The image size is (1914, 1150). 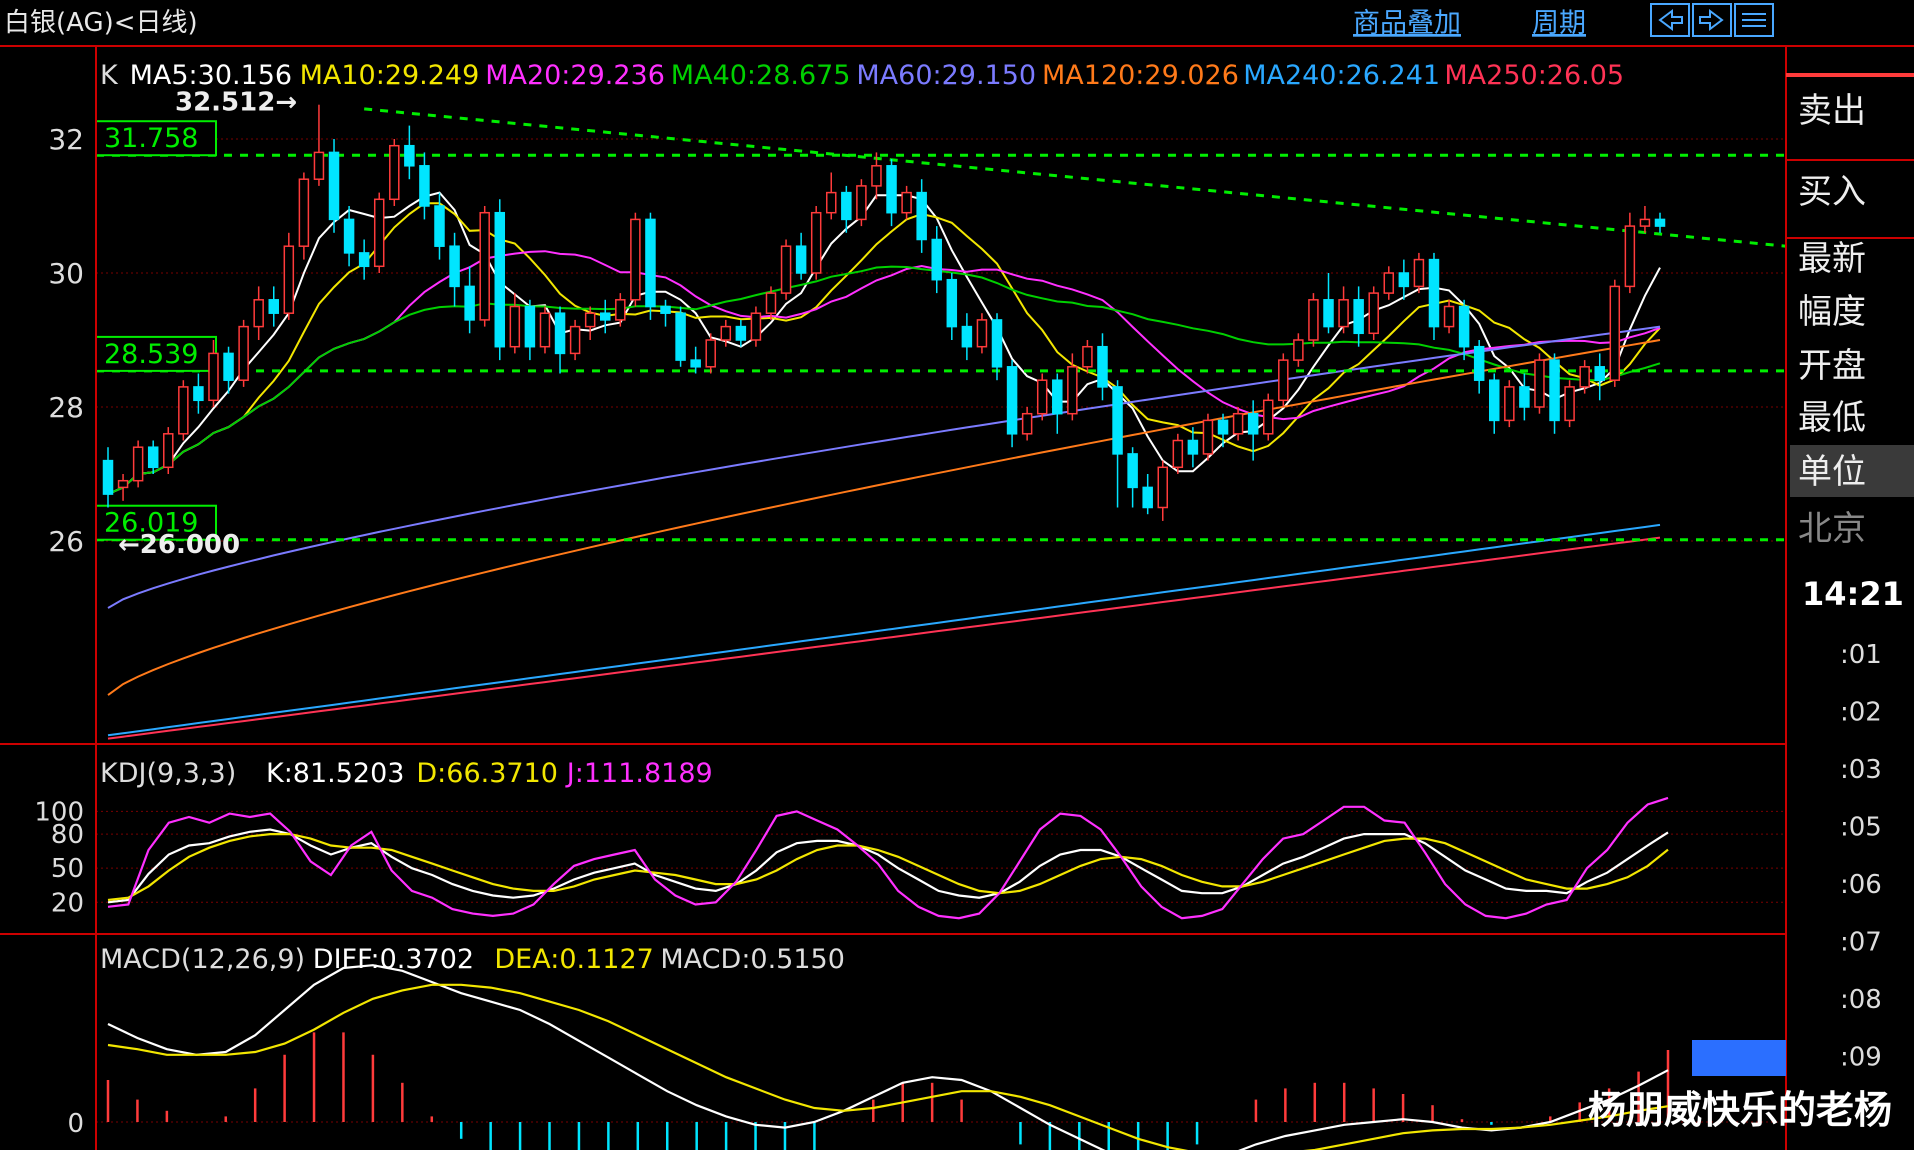 I want to click on sidebar-item-3: 幅度, so click(x=1832, y=312).